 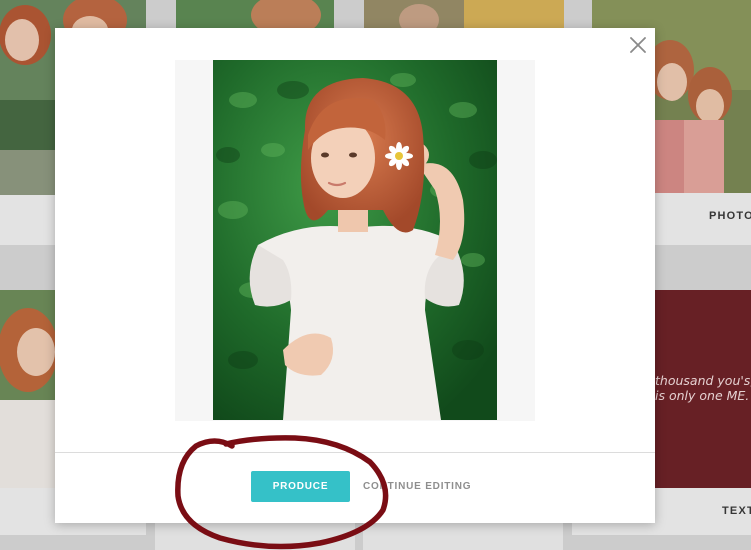 I want to click on continue-editing-link: CONTINUE EDITING, so click(x=423, y=488).